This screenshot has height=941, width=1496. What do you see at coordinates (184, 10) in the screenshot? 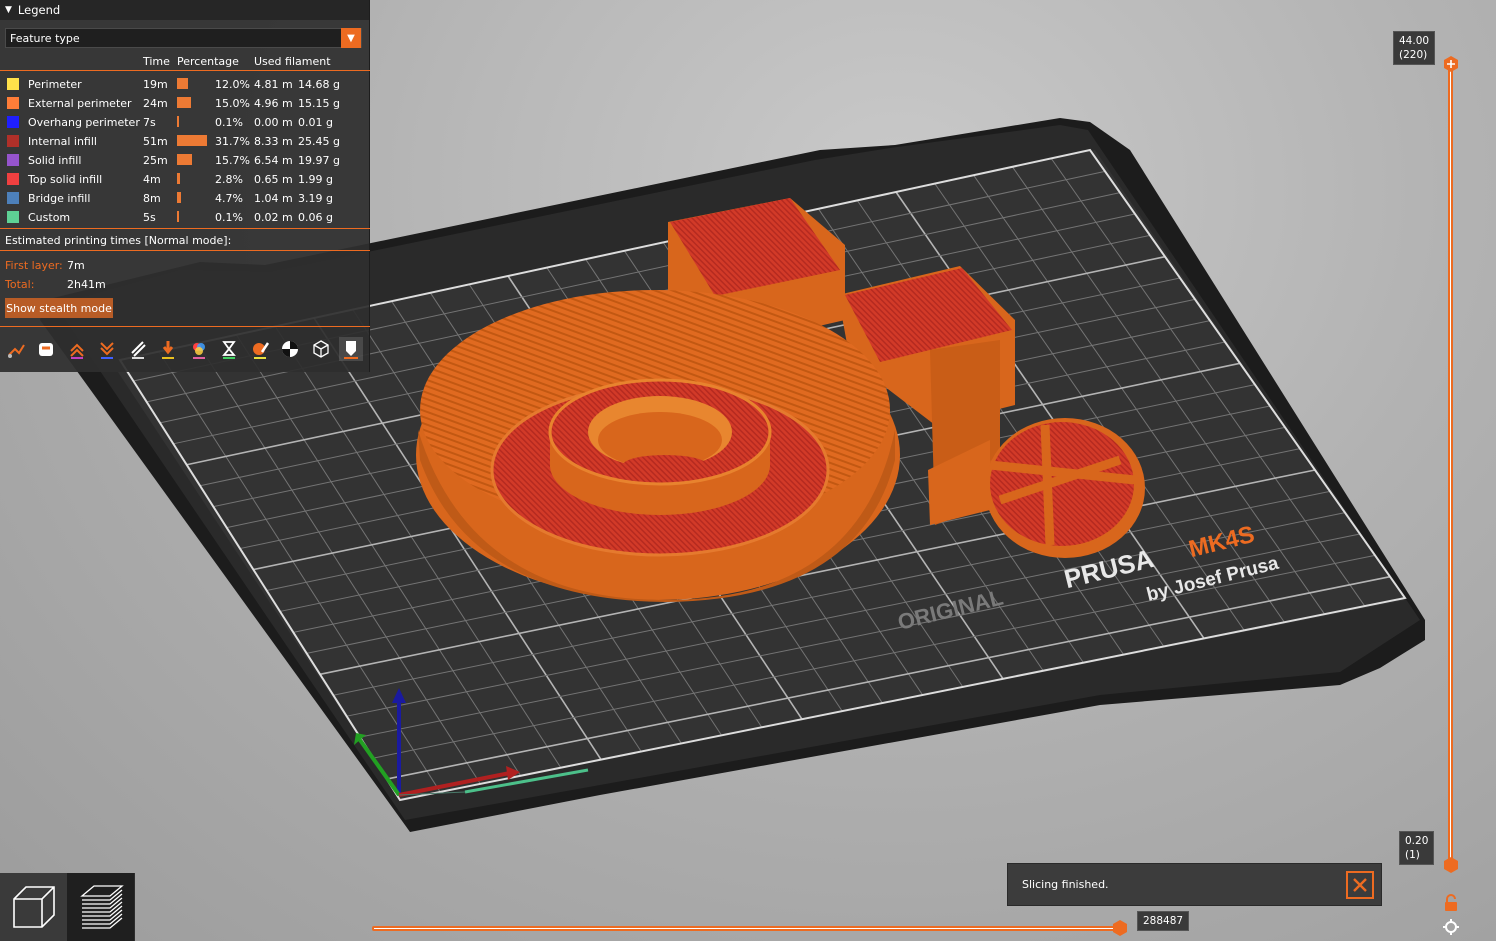
I see `legend-header: ▼ Legend` at bounding box center [184, 10].